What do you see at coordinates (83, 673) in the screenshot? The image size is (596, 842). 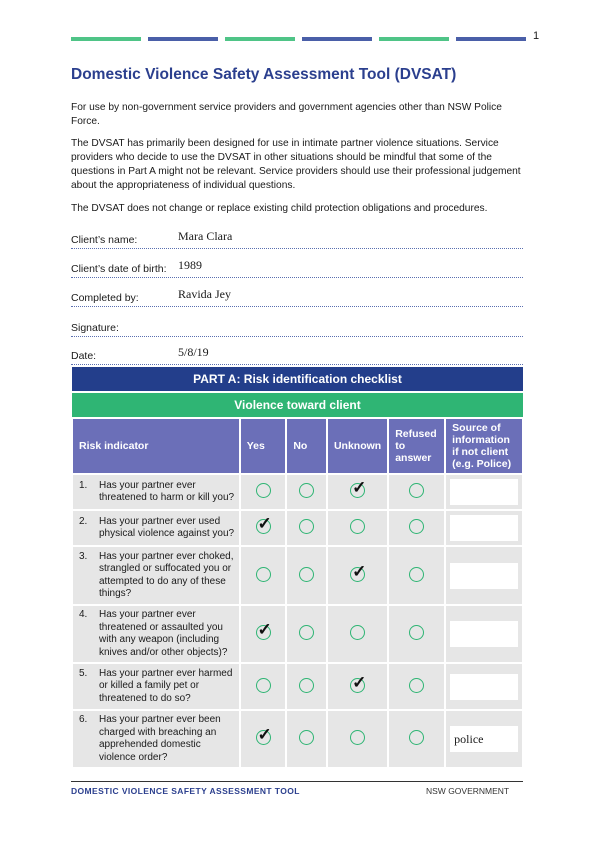 I see `question-number: 5.` at bounding box center [83, 673].